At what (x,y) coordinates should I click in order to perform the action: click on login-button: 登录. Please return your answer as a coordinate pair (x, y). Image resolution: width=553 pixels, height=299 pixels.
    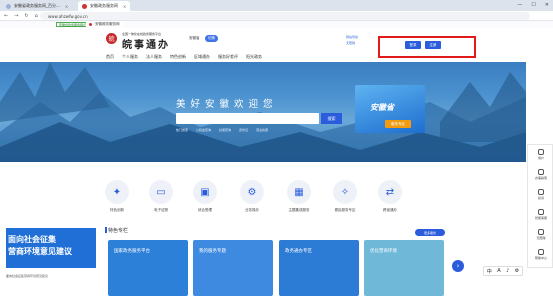
    Looking at the image, I should click on (413, 45).